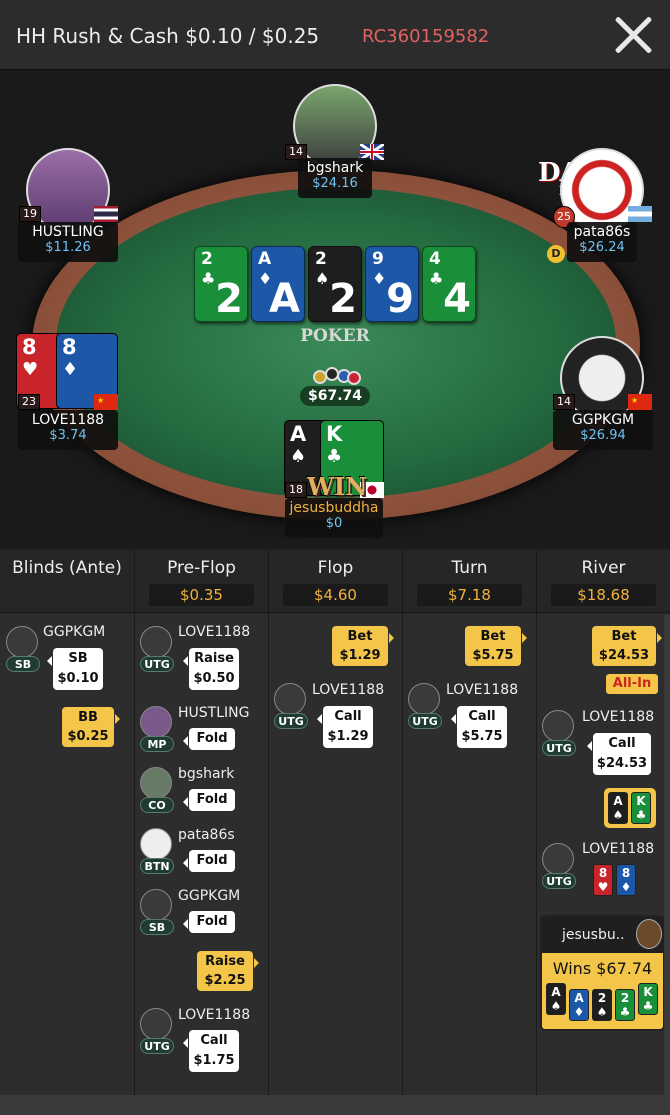  What do you see at coordinates (106, 214) in the screenshot?
I see `thai-flag-icon` at bounding box center [106, 214].